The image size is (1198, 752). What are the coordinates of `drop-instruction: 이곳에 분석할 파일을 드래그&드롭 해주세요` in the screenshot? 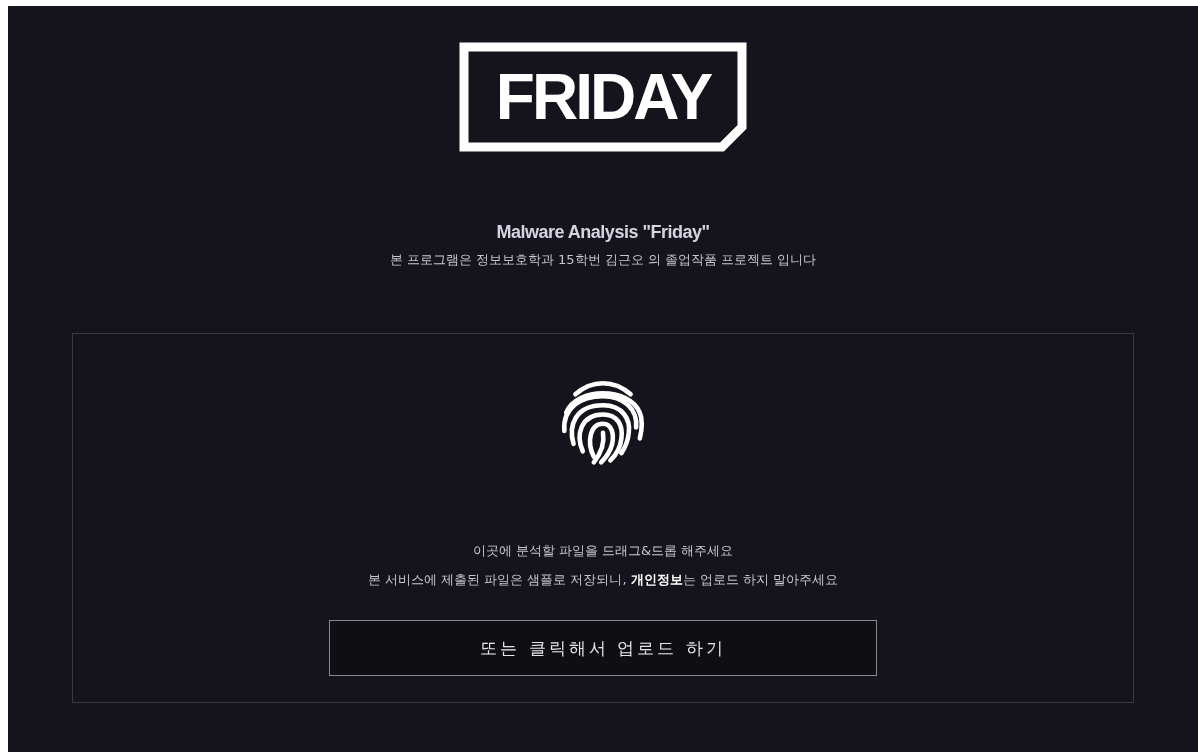 It's located at (603, 551).